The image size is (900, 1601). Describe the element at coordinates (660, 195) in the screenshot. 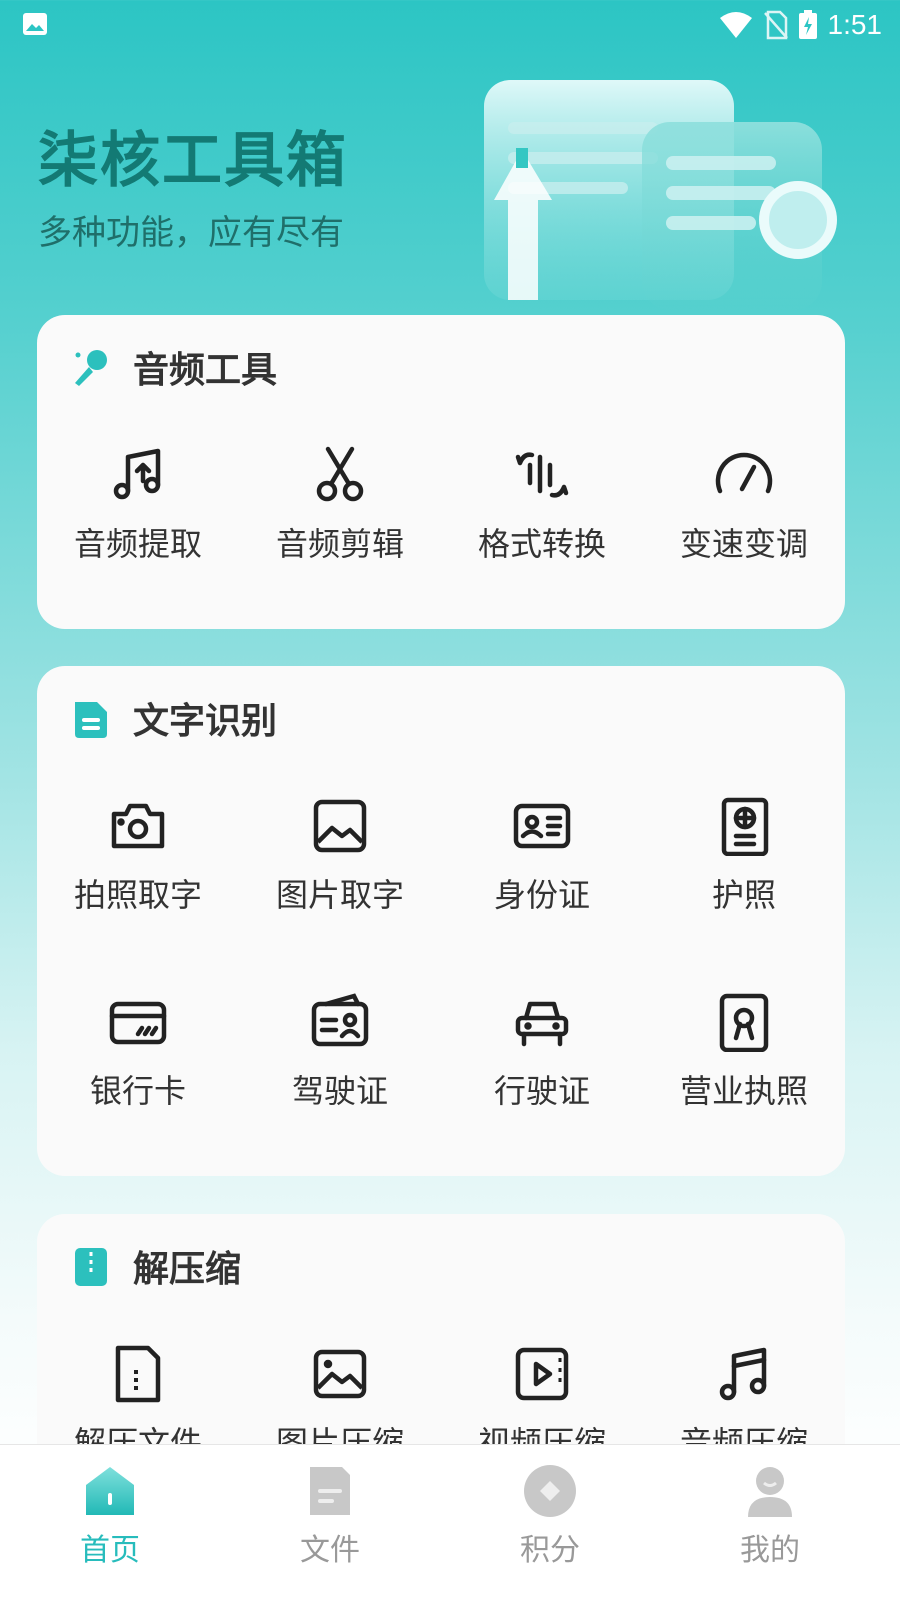

I see `hero-illustration` at that location.